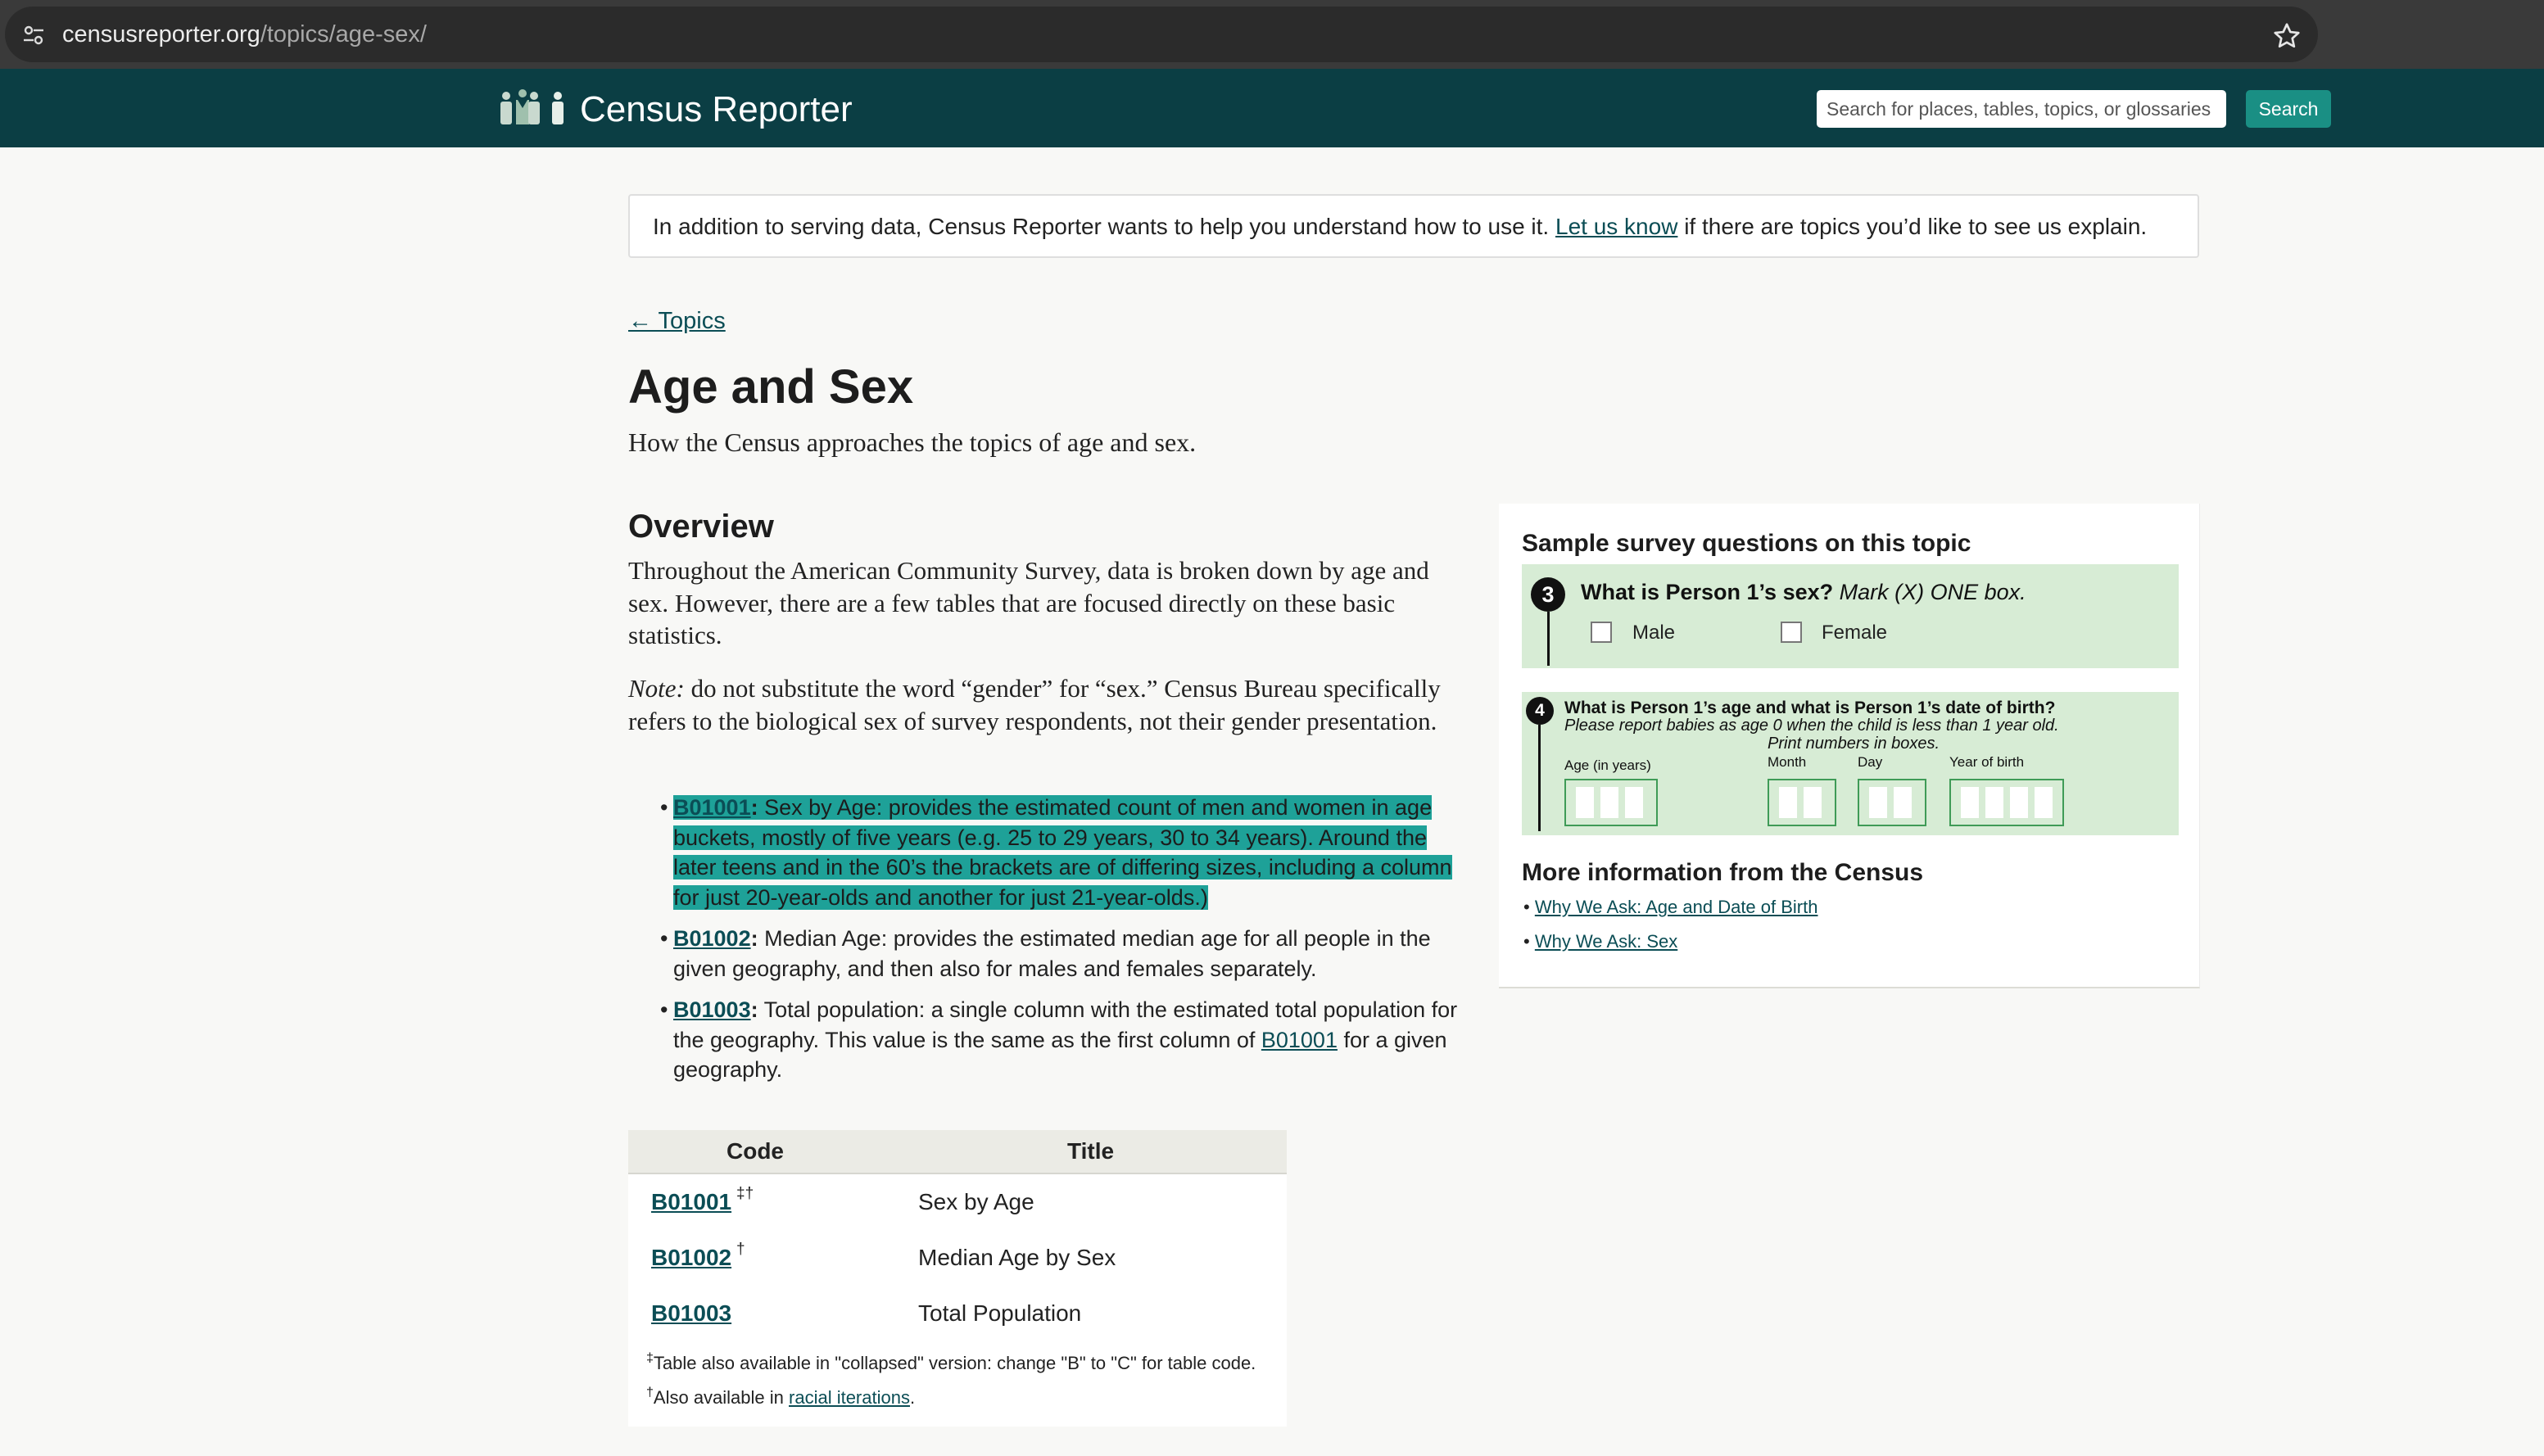 This screenshot has width=2544, height=1456. I want to click on year-digit-boxes, so click(2006, 803).